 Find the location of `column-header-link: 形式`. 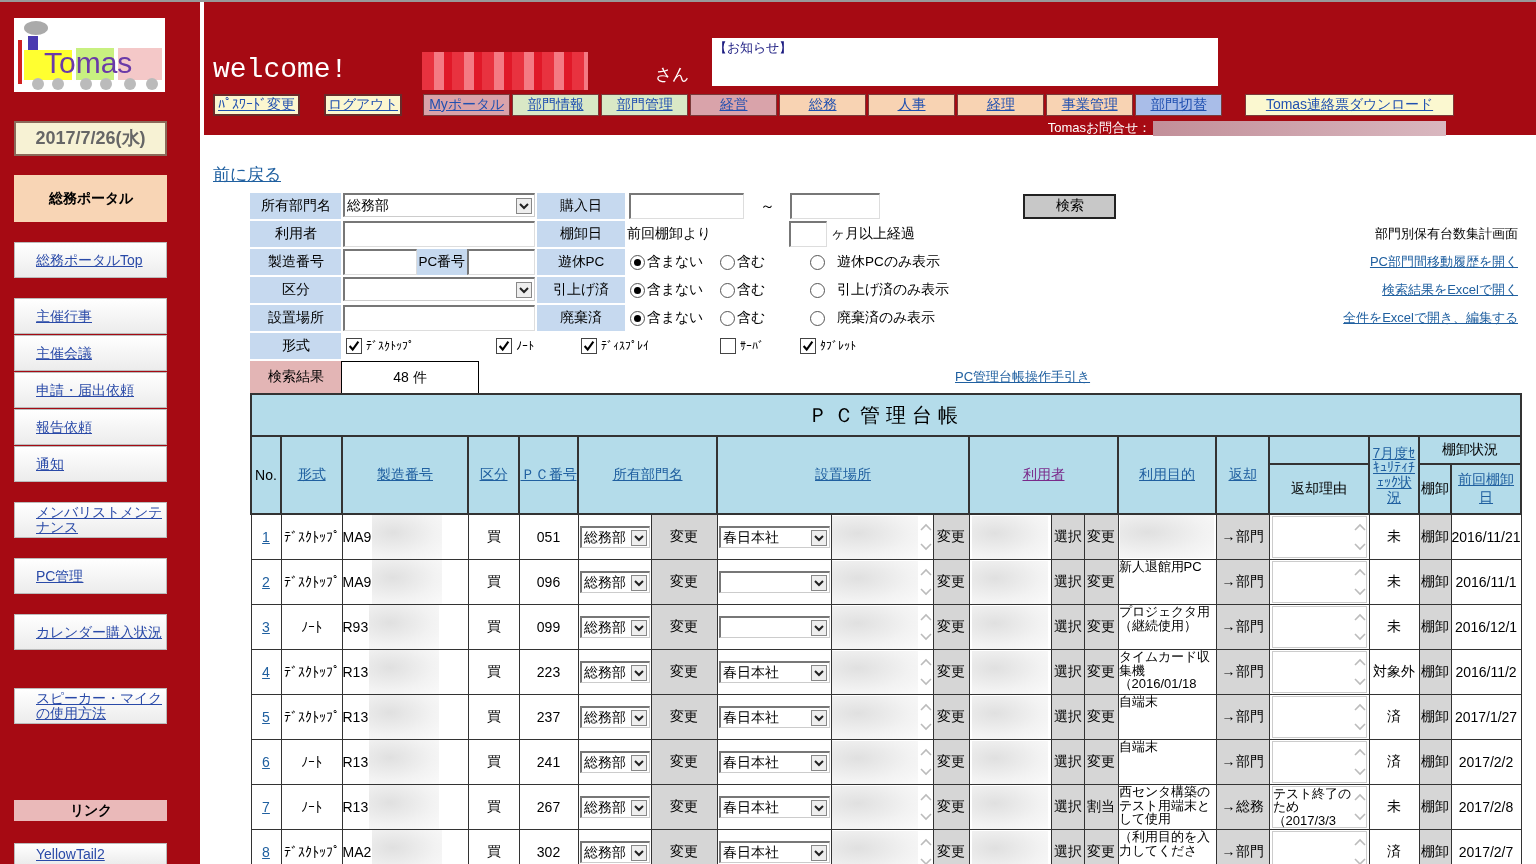

column-header-link: 形式 is located at coordinates (311, 475).